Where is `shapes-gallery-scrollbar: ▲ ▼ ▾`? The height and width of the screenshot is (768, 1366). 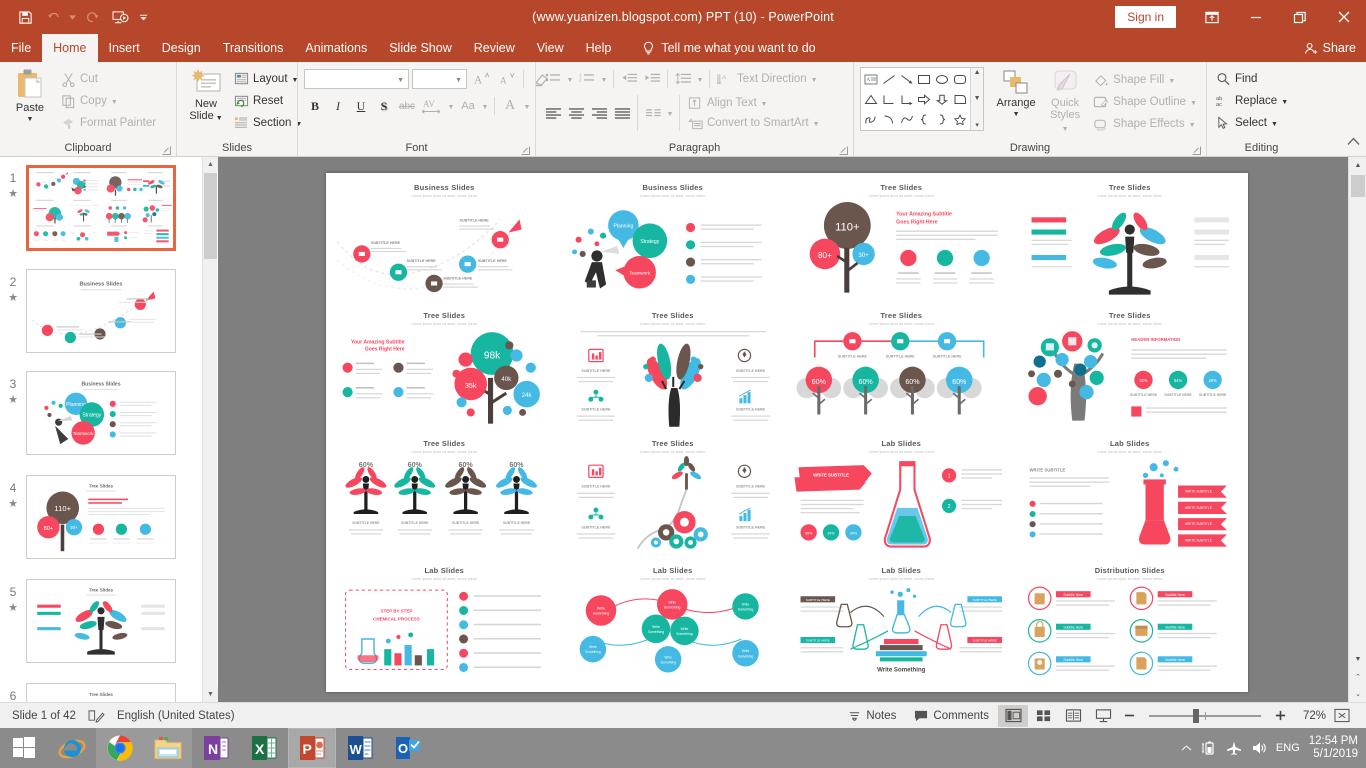
shapes-gallery-scrollbar: ▲ ▼ ▾ is located at coordinates (977, 99).